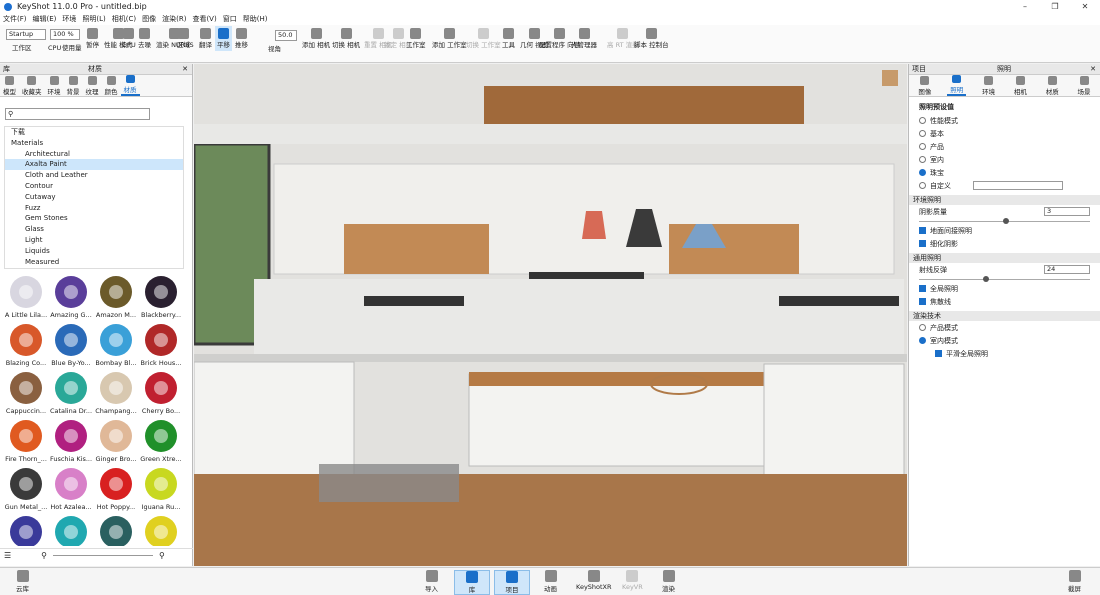 The image size is (1100, 595). I want to click on tab-environments: 环境, so click(54, 85).